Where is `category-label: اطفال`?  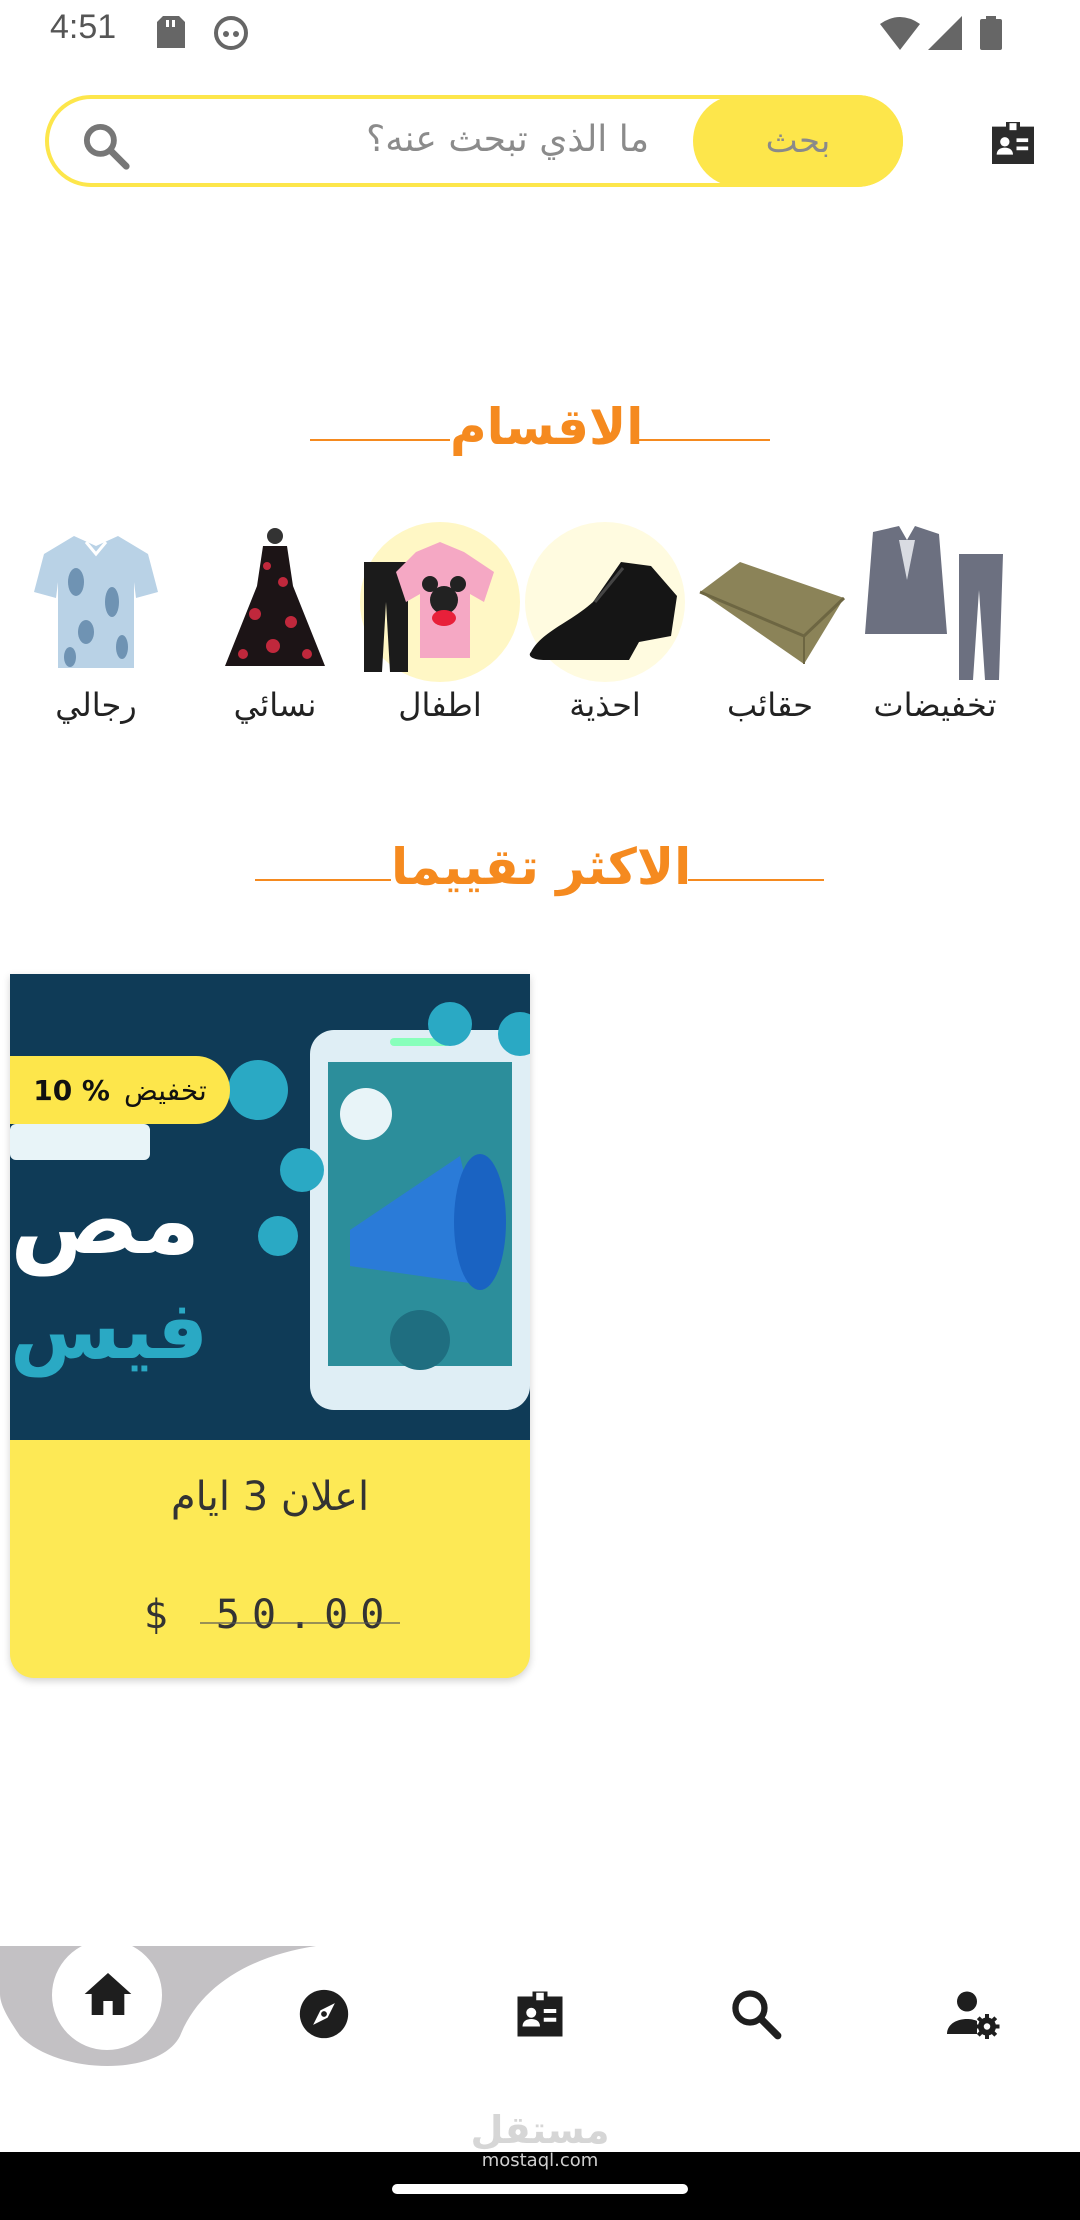 category-label: اطفال is located at coordinates (440, 705).